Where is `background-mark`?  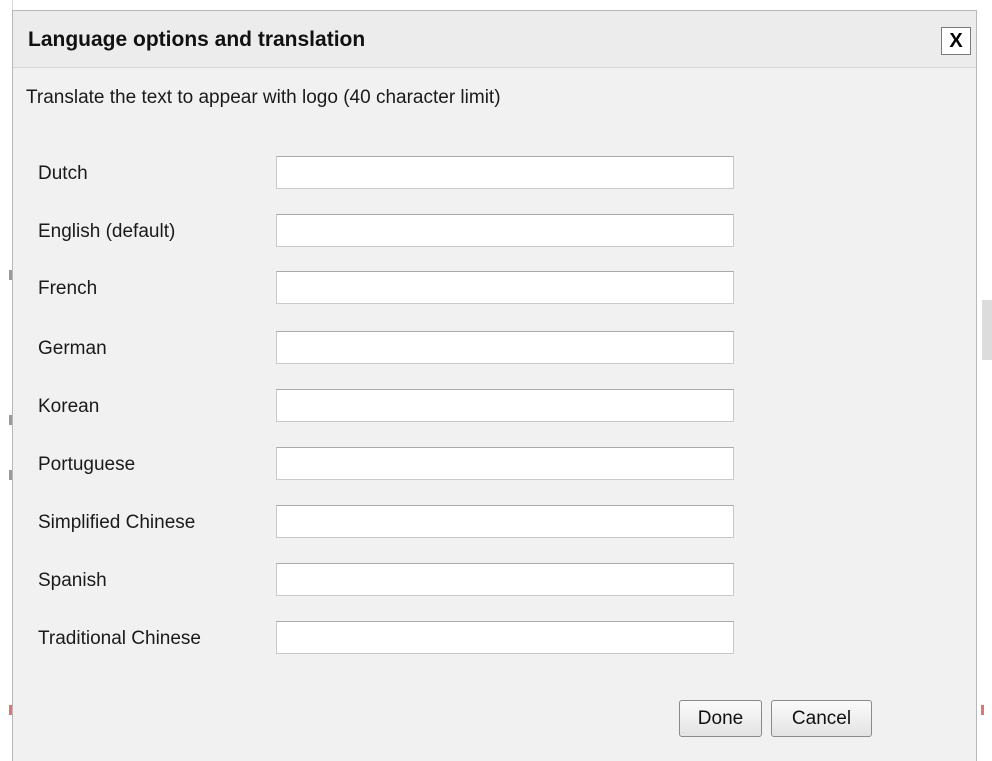
background-mark is located at coordinates (982, 710).